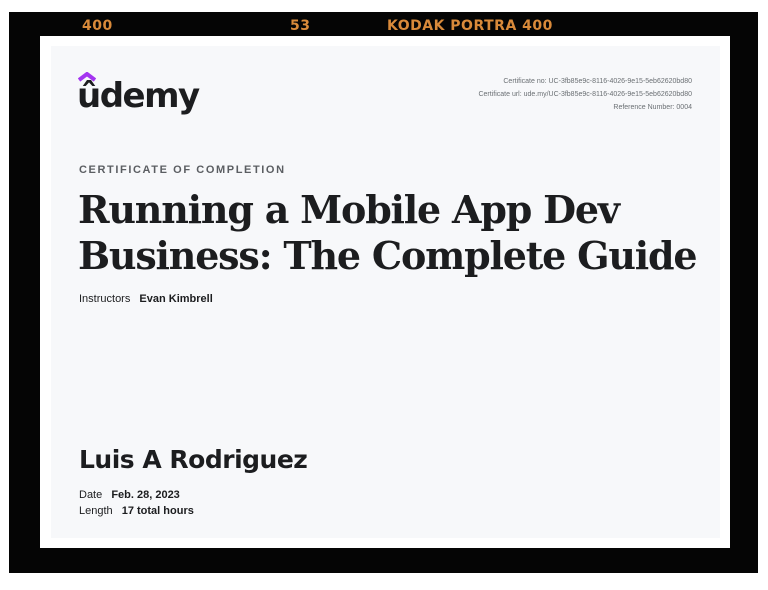  What do you see at coordinates (652, 107) in the screenshot?
I see `reference-number: Reference Number: 0004` at bounding box center [652, 107].